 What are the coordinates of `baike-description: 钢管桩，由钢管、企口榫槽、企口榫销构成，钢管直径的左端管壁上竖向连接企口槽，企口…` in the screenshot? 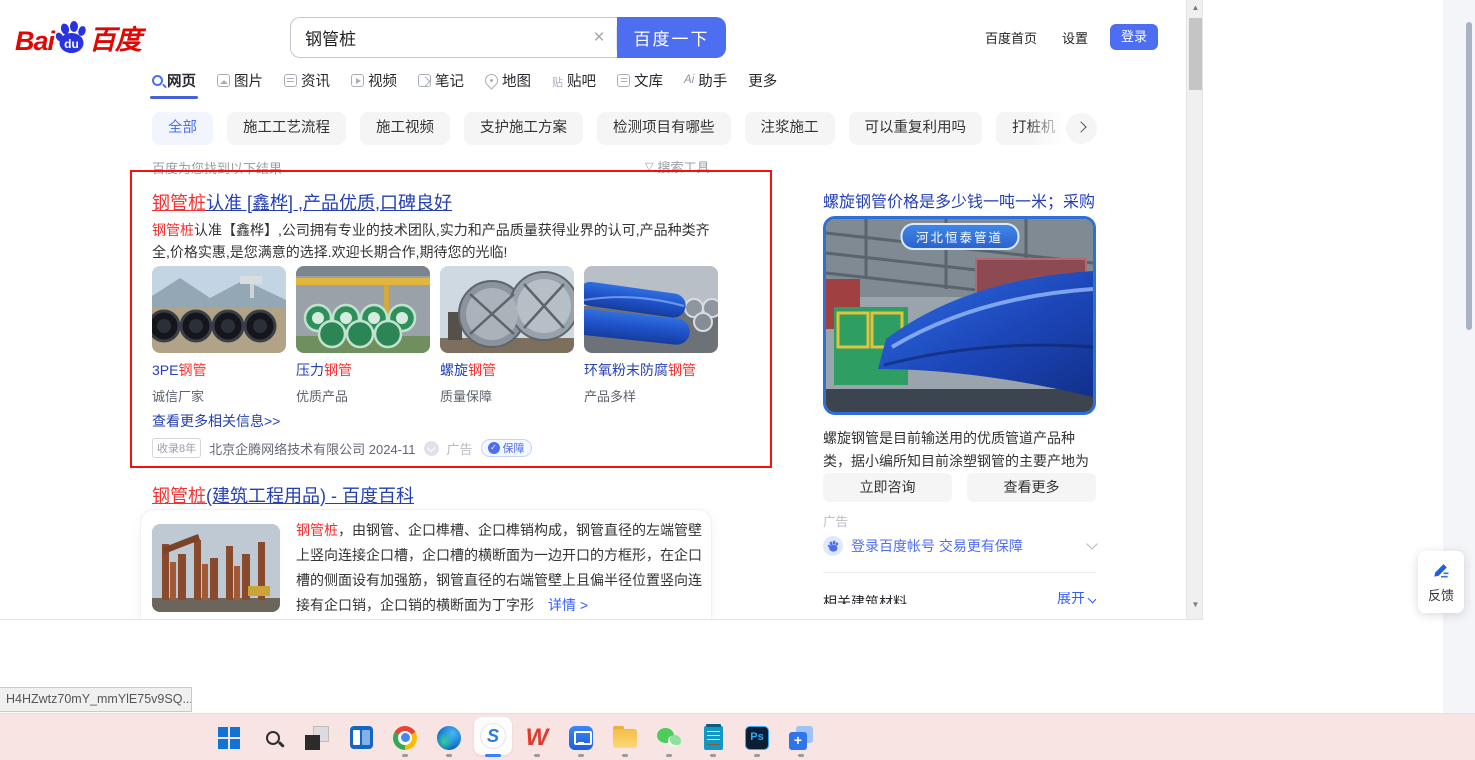 It's located at (499, 567).